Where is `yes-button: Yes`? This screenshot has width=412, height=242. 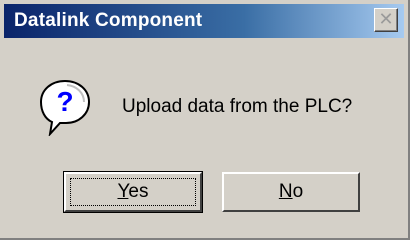 yes-button: Yes is located at coordinates (133, 192).